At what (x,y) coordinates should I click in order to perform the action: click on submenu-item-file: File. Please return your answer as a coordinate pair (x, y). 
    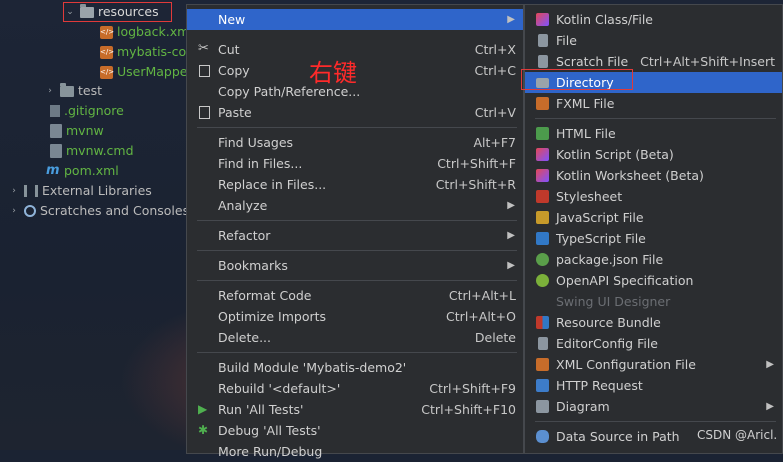
    Looking at the image, I should click on (653, 40).